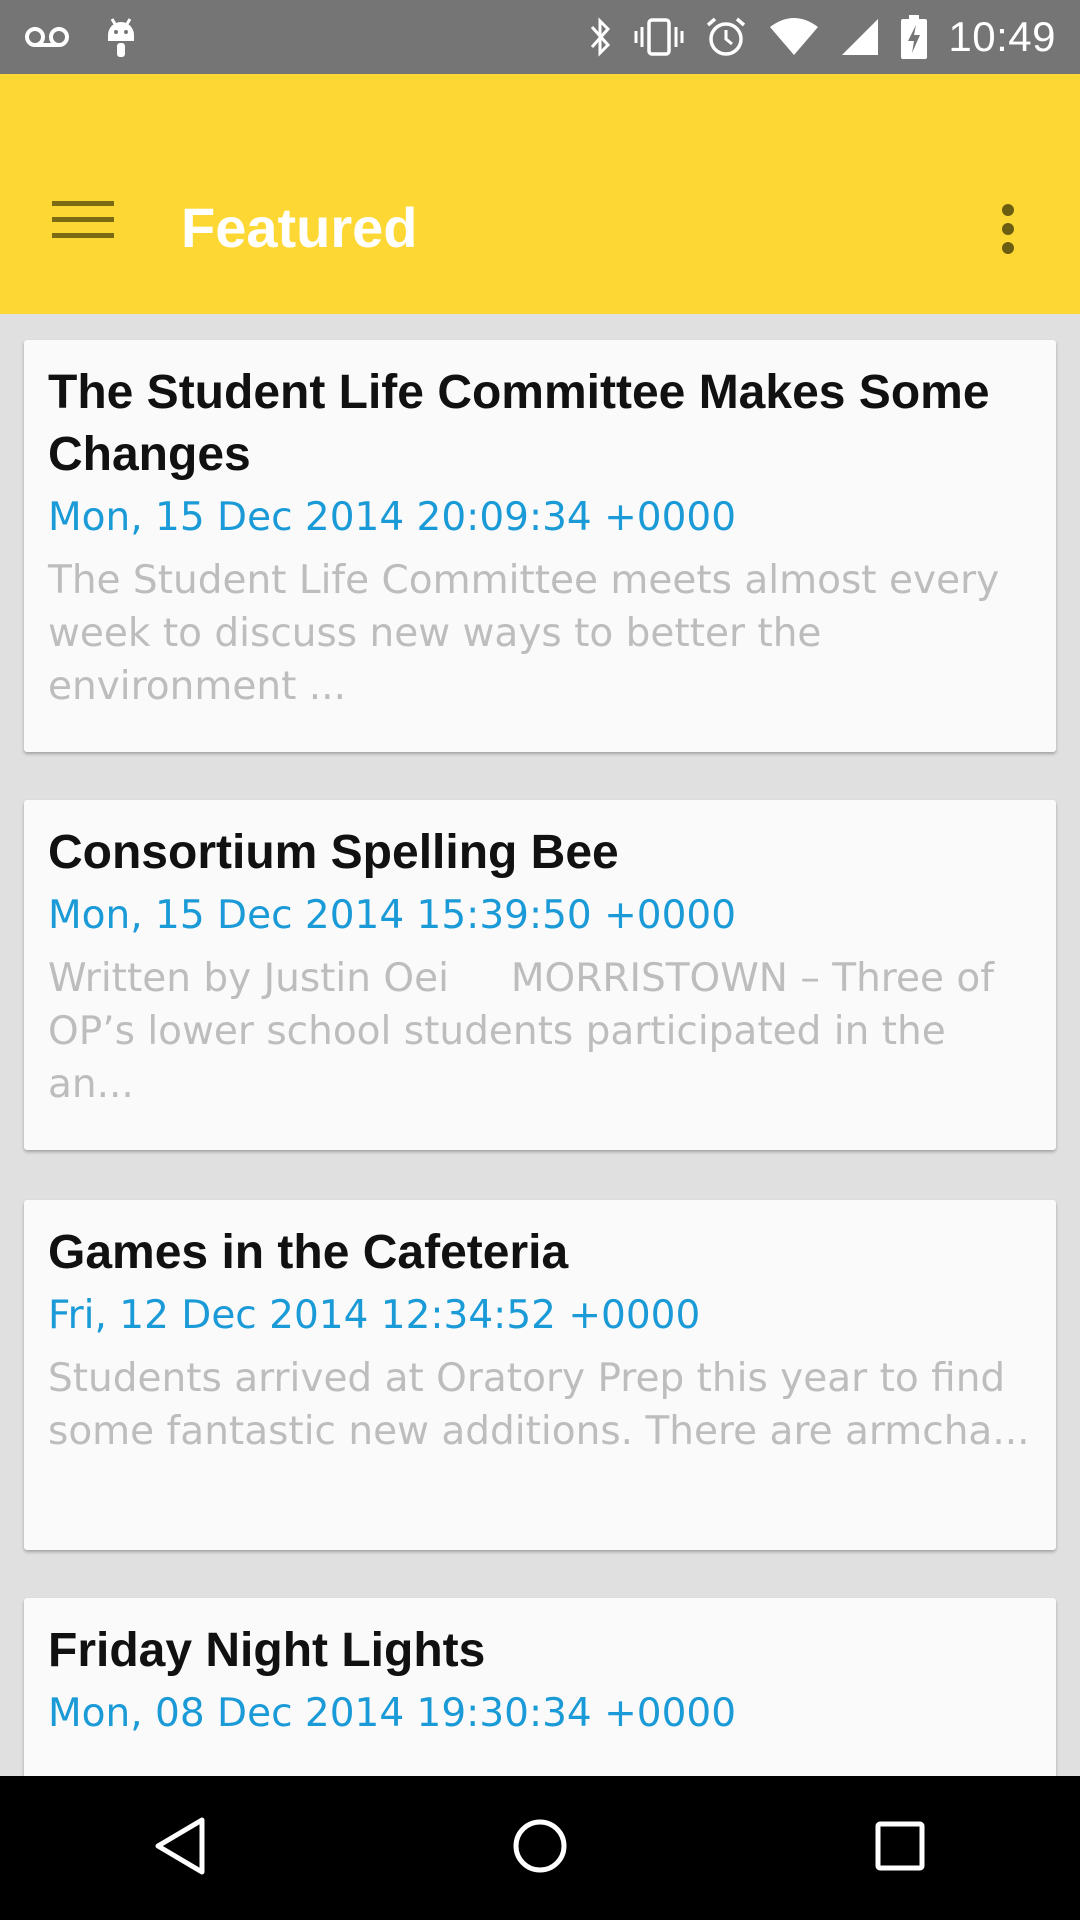 The width and height of the screenshot is (1080, 1920). What do you see at coordinates (299, 227) in the screenshot?
I see `page-title: Featured` at bounding box center [299, 227].